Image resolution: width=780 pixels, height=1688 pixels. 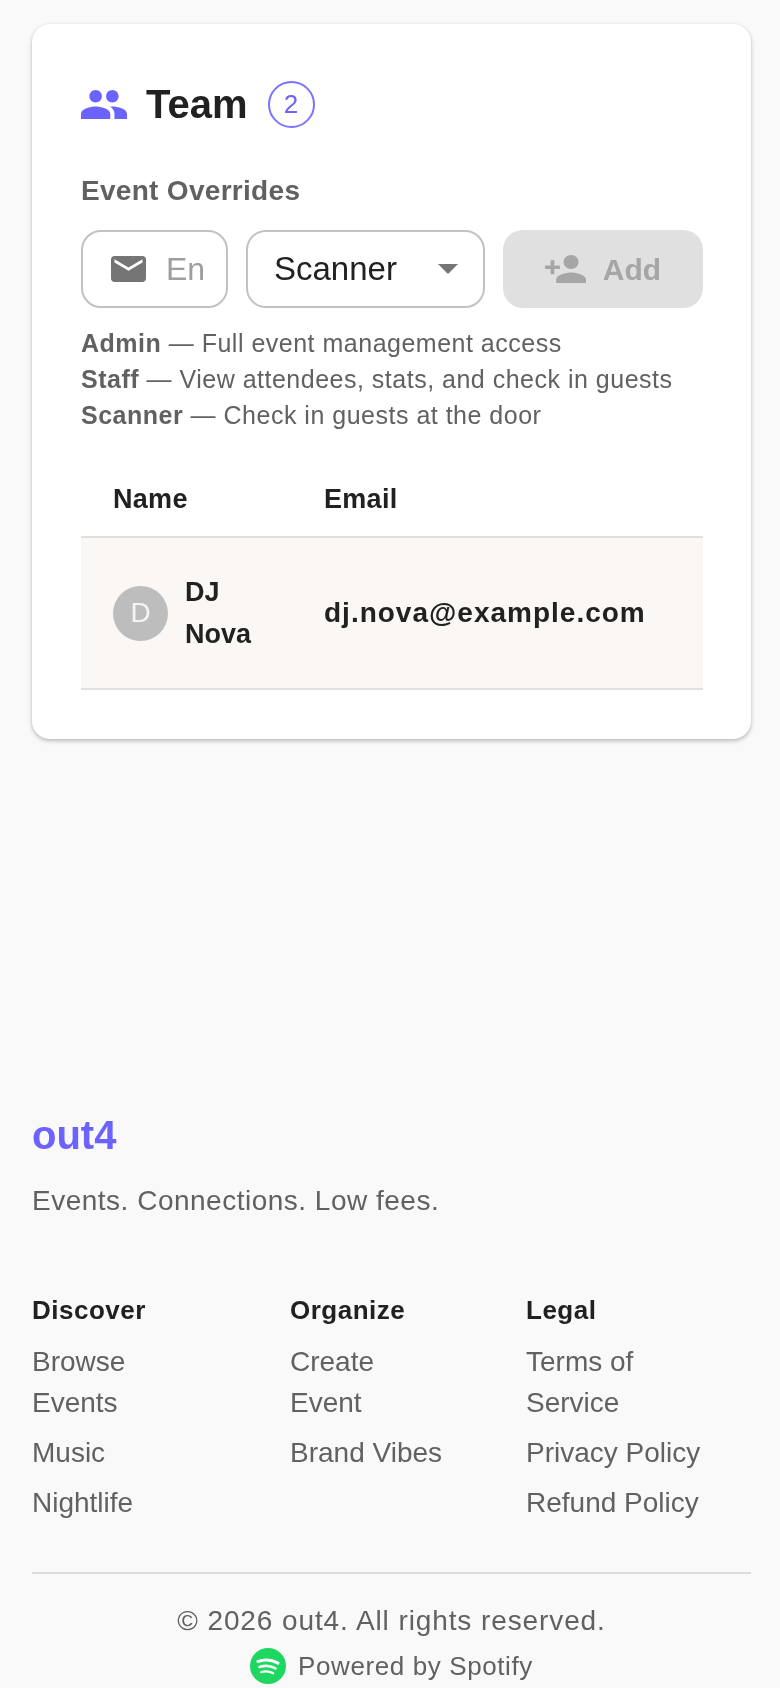 What do you see at coordinates (140, 613) in the screenshot?
I see `avatar: D` at bounding box center [140, 613].